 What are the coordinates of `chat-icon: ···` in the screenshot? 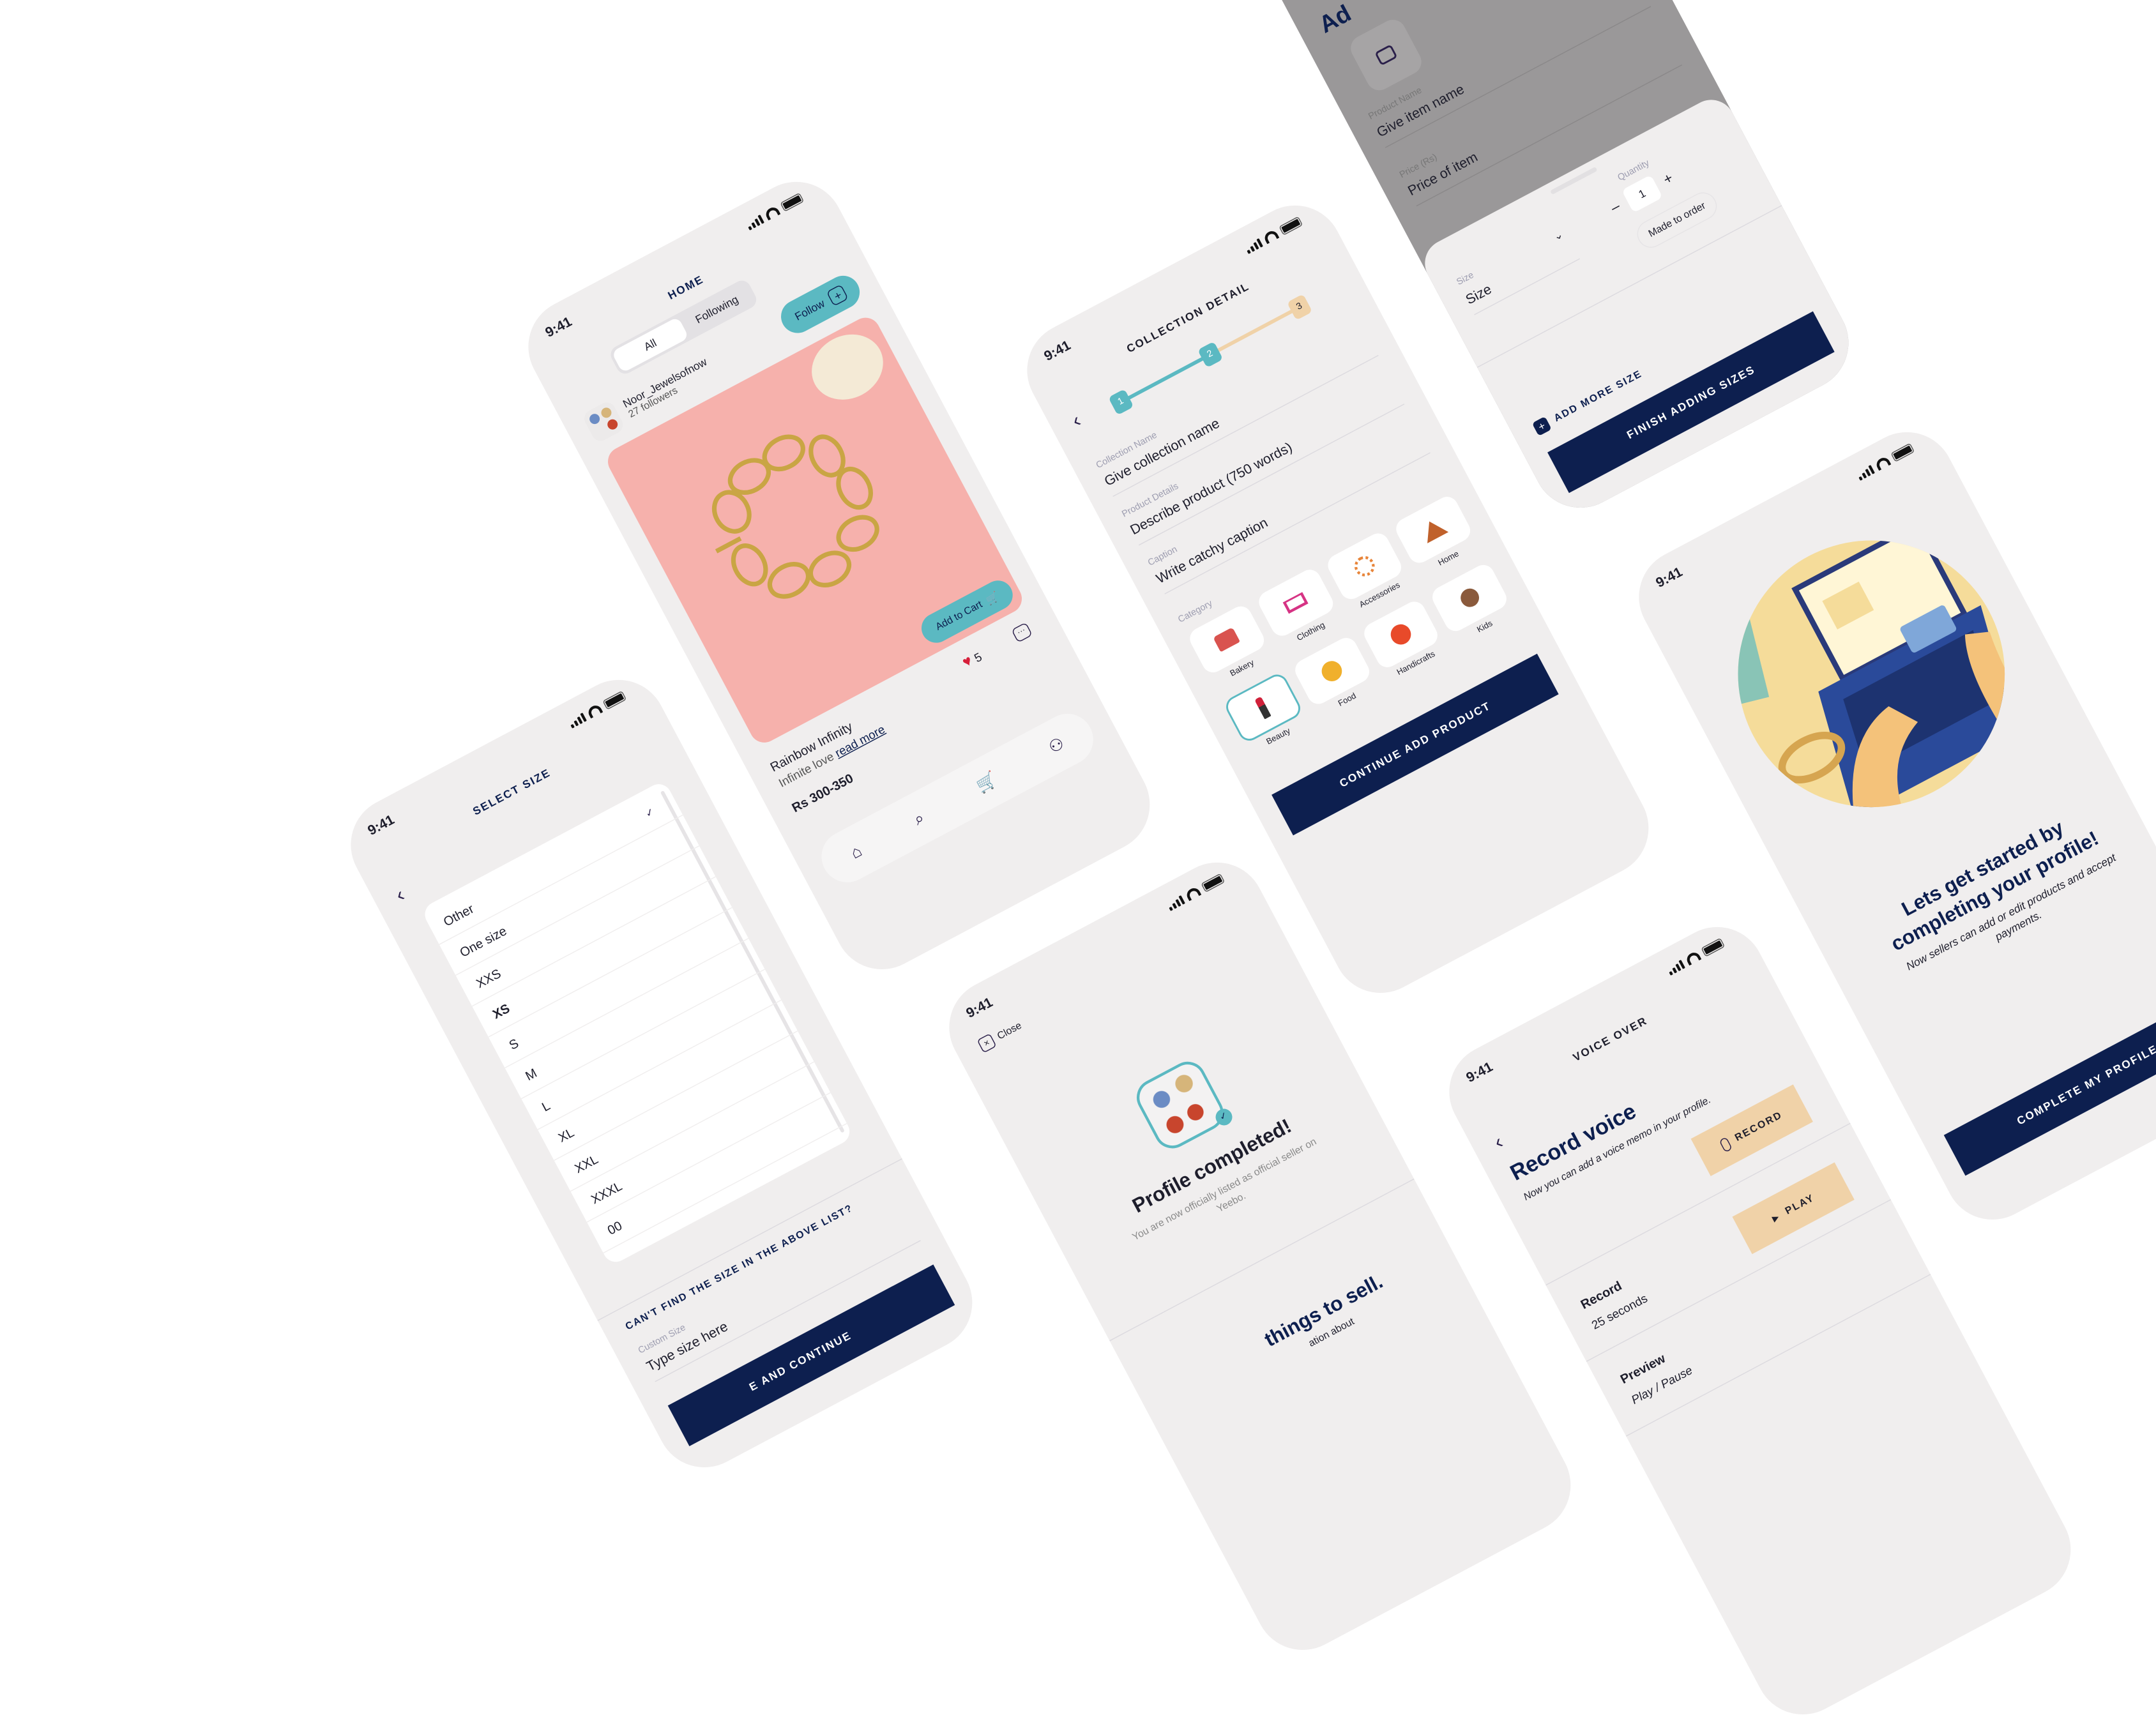 It's located at (1022, 632).